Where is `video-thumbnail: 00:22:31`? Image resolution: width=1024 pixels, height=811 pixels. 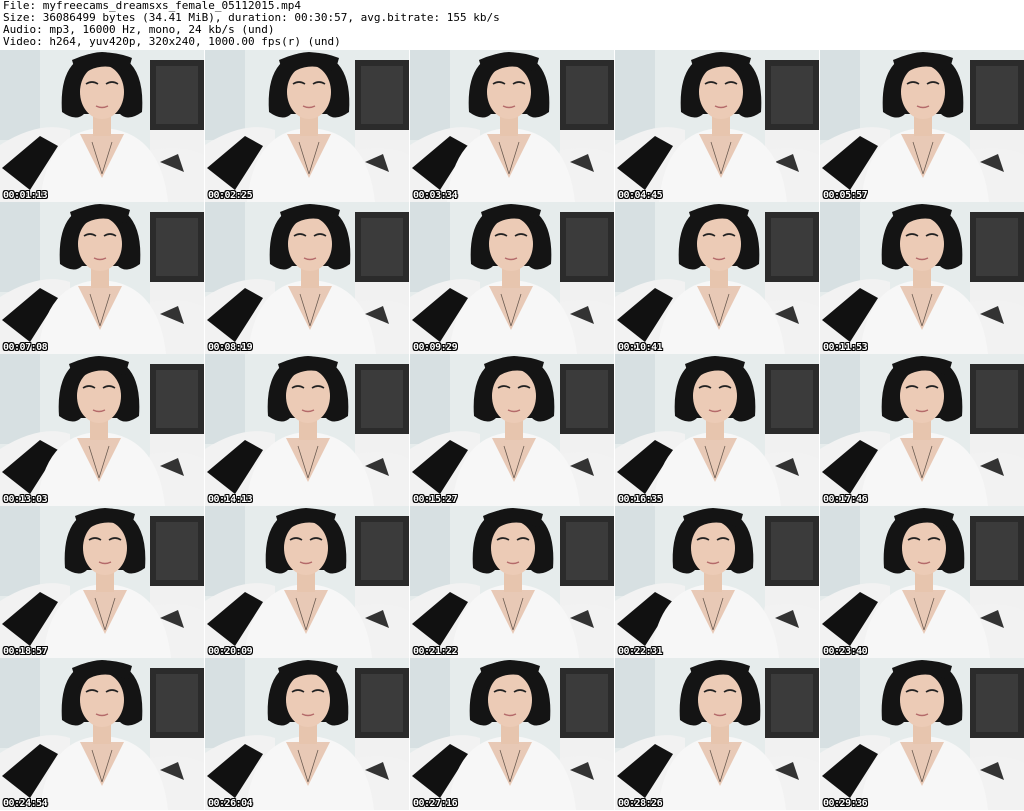
video-thumbnail: 00:22:31 is located at coordinates (717, 582).